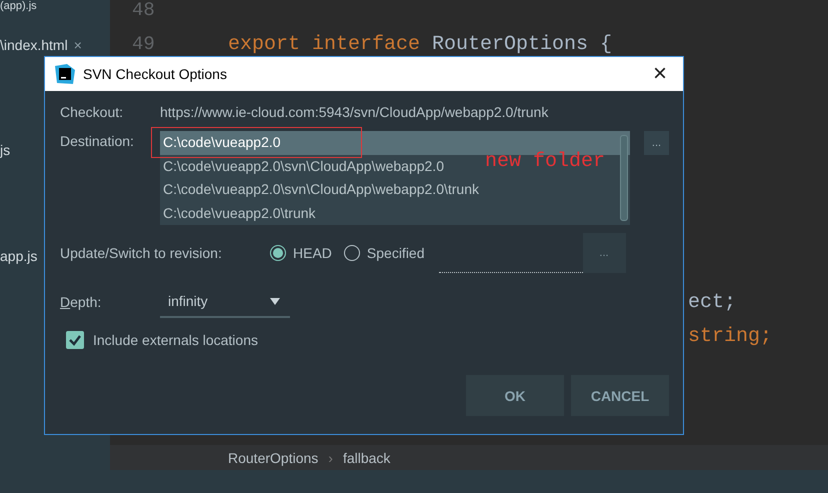 This screenshot has height=493, width=828. What do you see at coordinates (92, 112) in the screenshot?
I see `field-label: Checkout:` at bounding box center [92, 112].